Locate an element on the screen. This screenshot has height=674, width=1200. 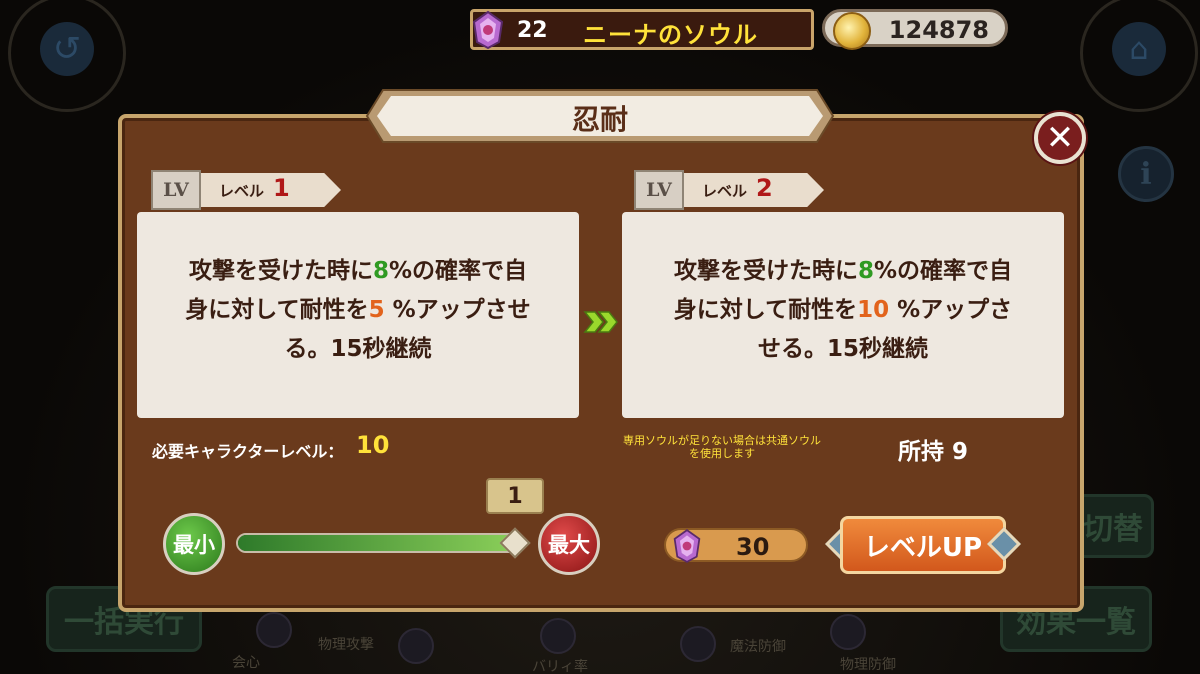
level-up-button: レベルUP is located at coordinates (923, 545).